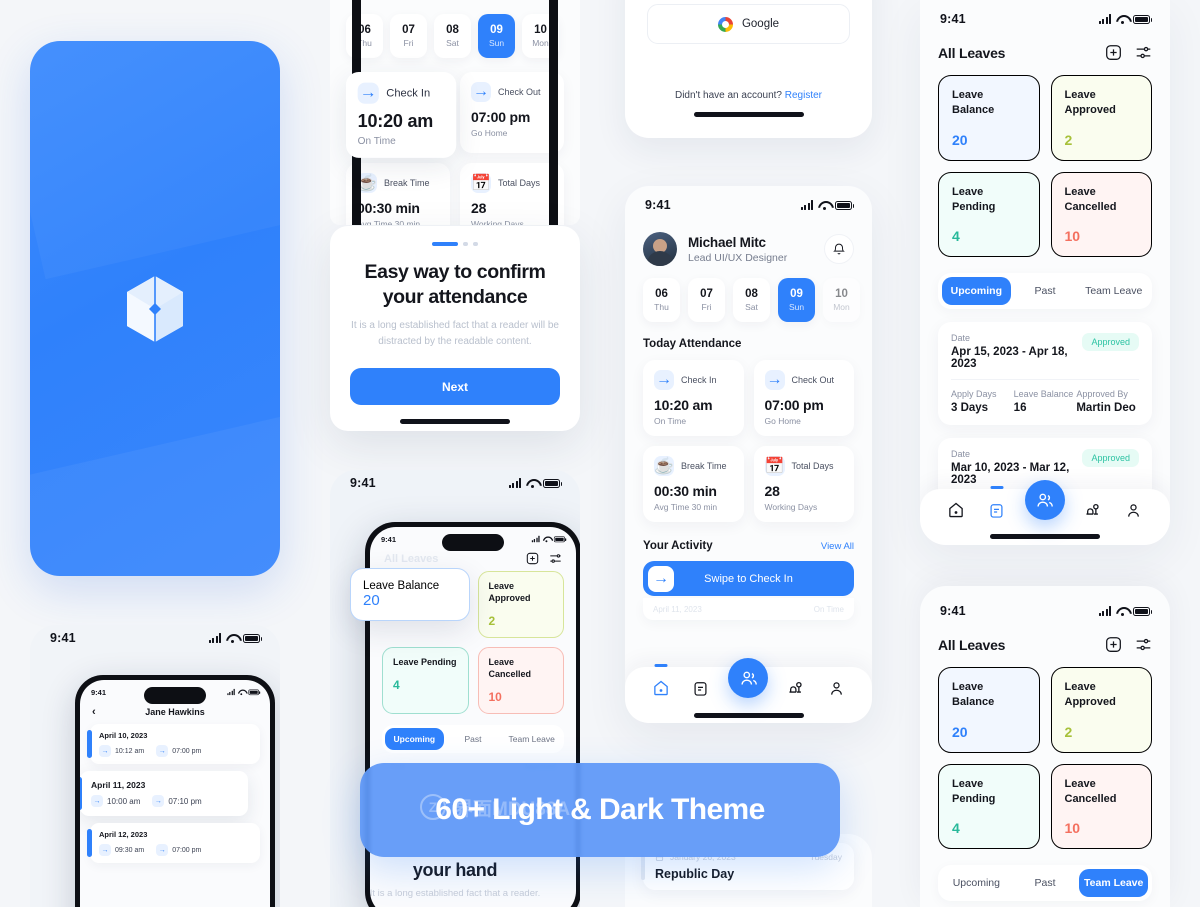  What do you see at coordinates (748, 546) in the screenshot?
I see `activity-header: Your Activity View All` at bounding box center [748, 546].